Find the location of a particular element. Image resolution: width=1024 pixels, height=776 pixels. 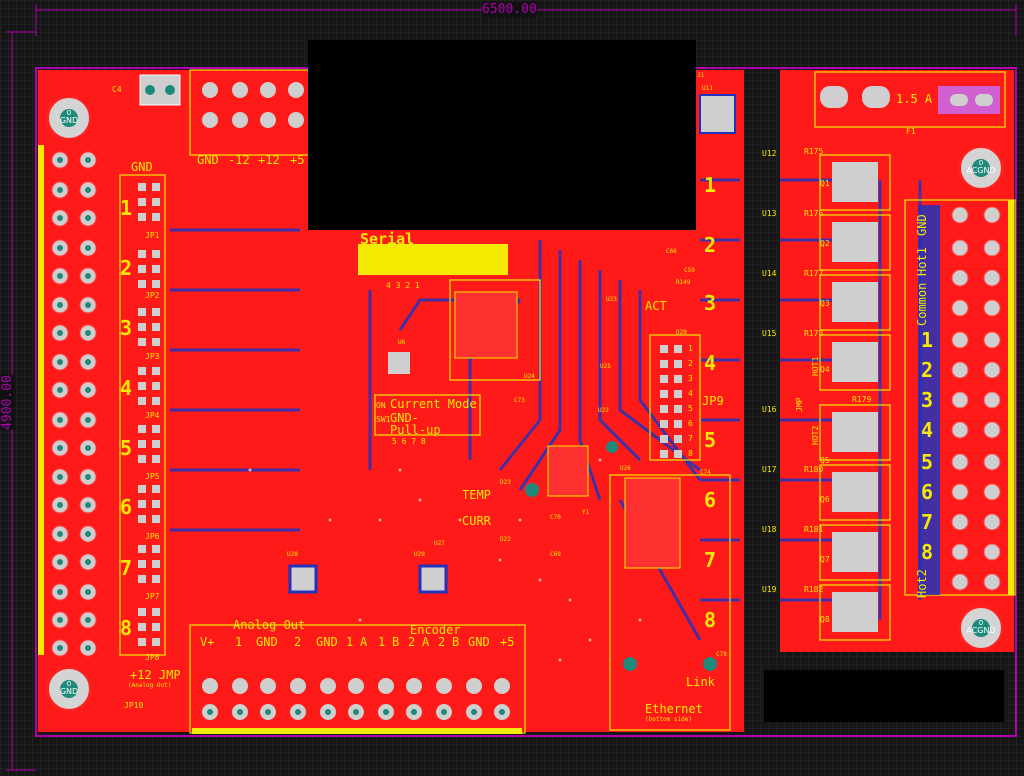

pull-up-label: Pull-up is located at coordinates (415, 430).